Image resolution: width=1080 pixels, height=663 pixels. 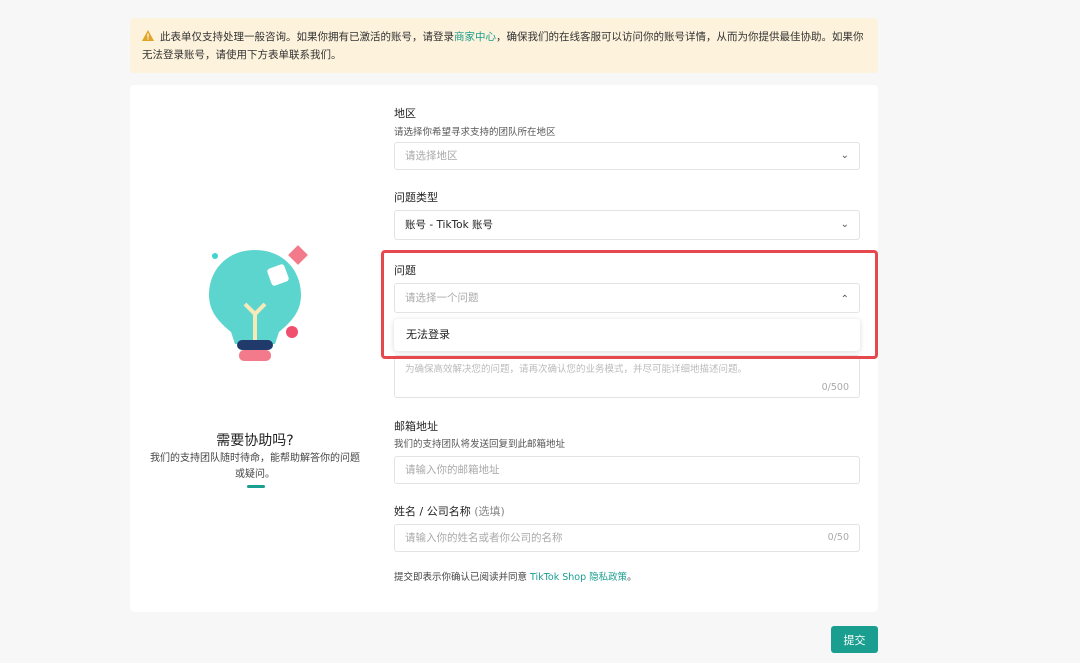 I want to click on privacy-disclaimer: 提交即表示你确认已阅读并同意 TikTok Shop 隐私政策。, so click(x=515, y=577).